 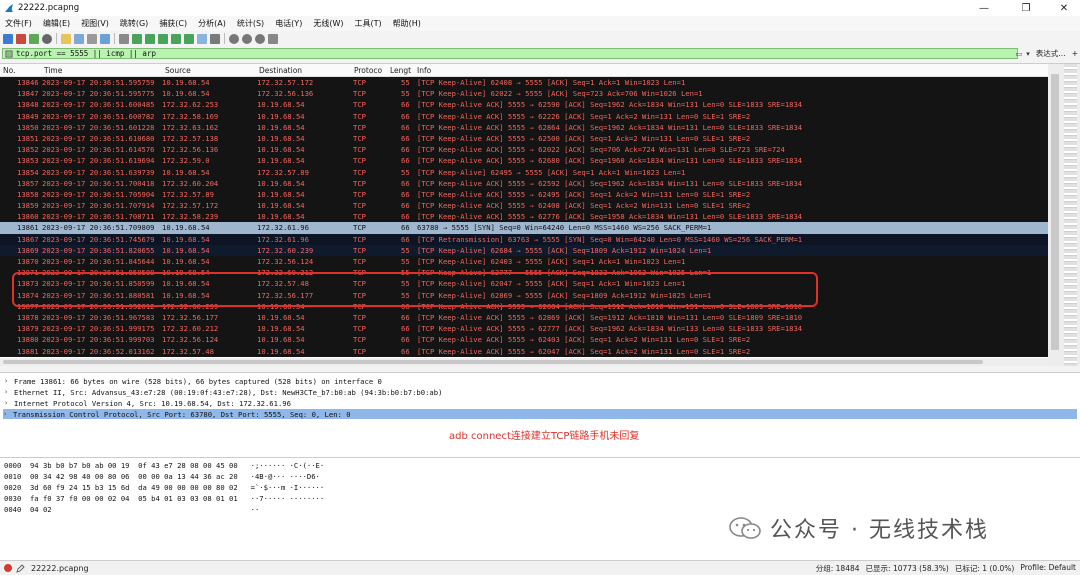 I want to click on find-packet-icon, so click(x=124, y=38).